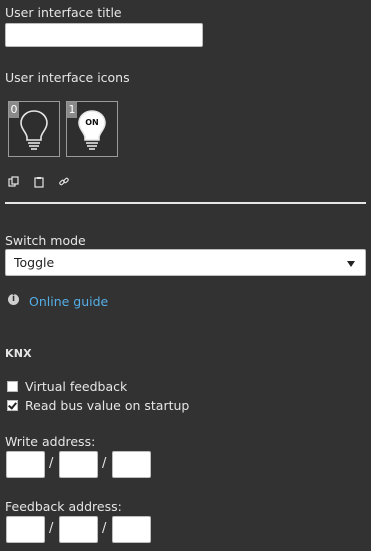  Describe the element at coordinates (63, 12) in the screenshot. I see `ui-title-label: User interface title` at that location.